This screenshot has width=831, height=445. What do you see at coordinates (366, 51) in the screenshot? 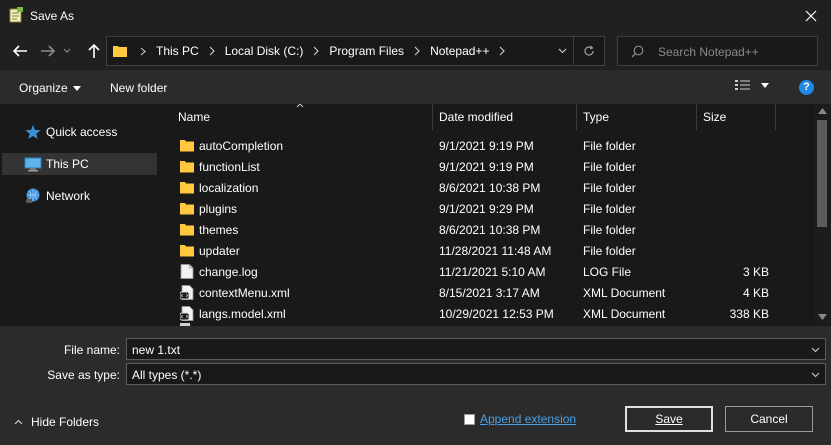
I see `breadcrumb-program-files: Program Files` at bounding box center [366, 51].